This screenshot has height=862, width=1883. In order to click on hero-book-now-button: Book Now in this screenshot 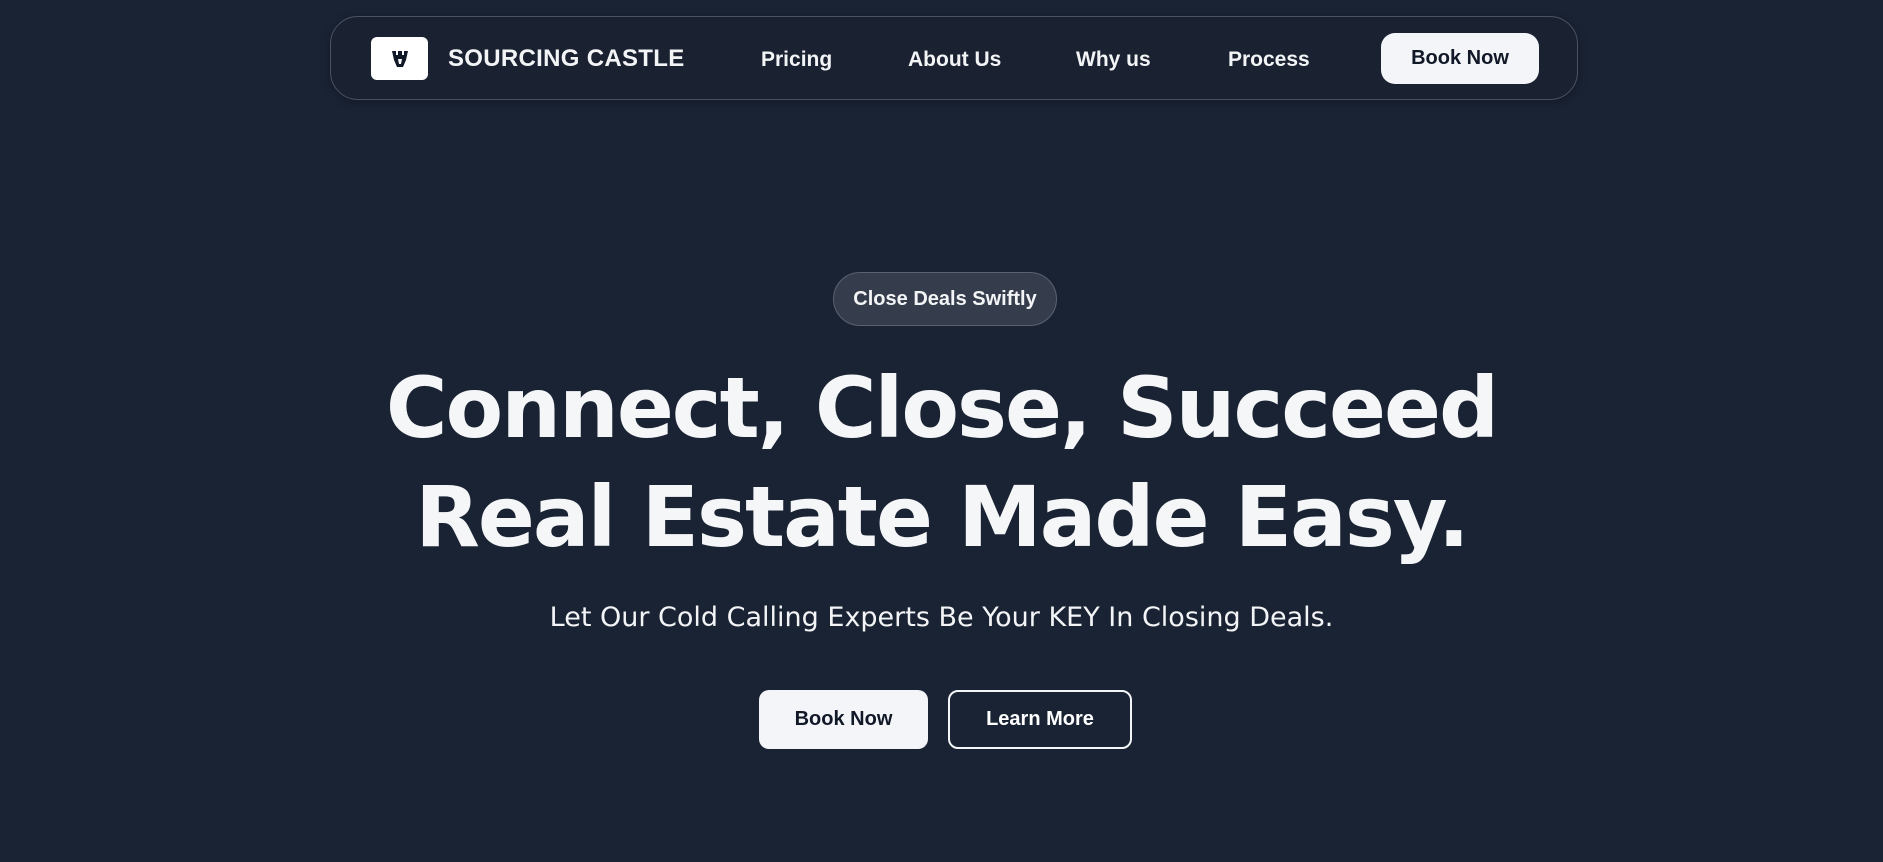, I will do `click(843, 719)`.